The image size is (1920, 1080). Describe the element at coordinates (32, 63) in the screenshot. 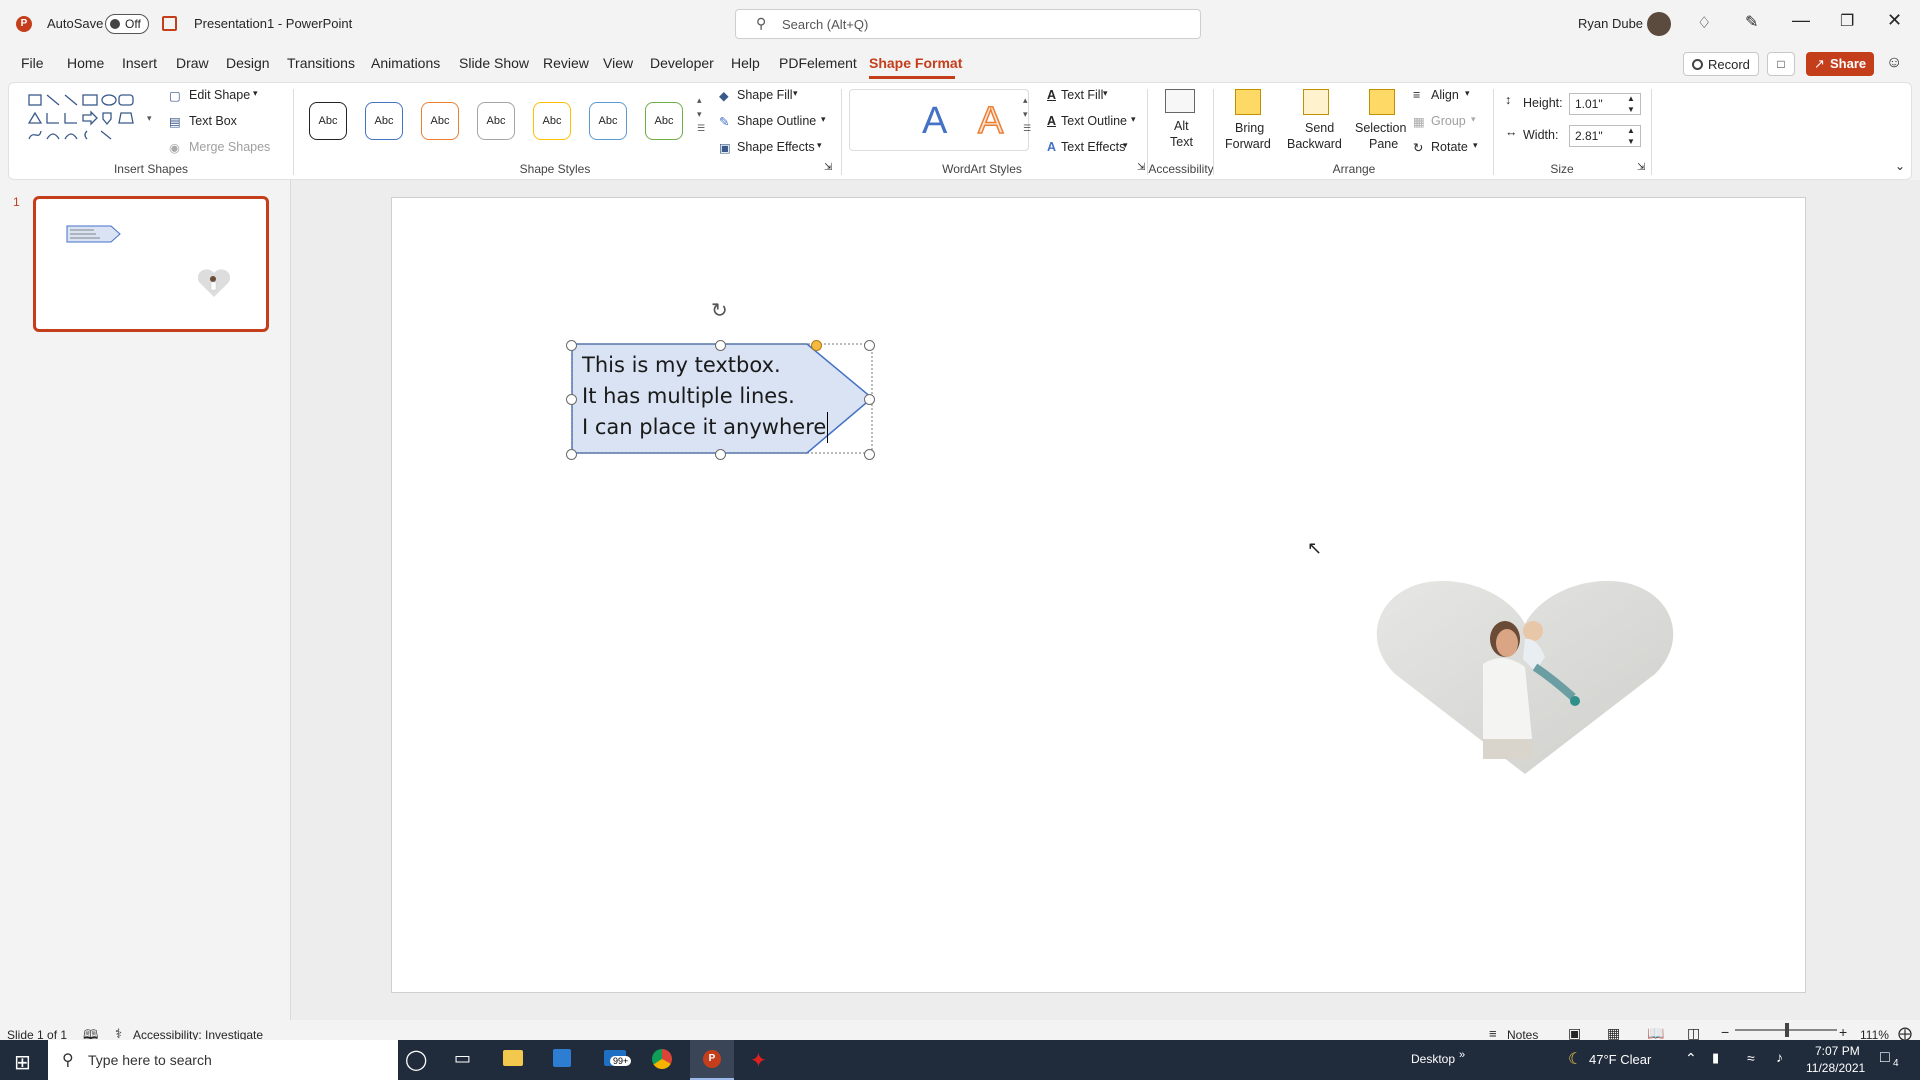

I see `tab-file: File` at that location.